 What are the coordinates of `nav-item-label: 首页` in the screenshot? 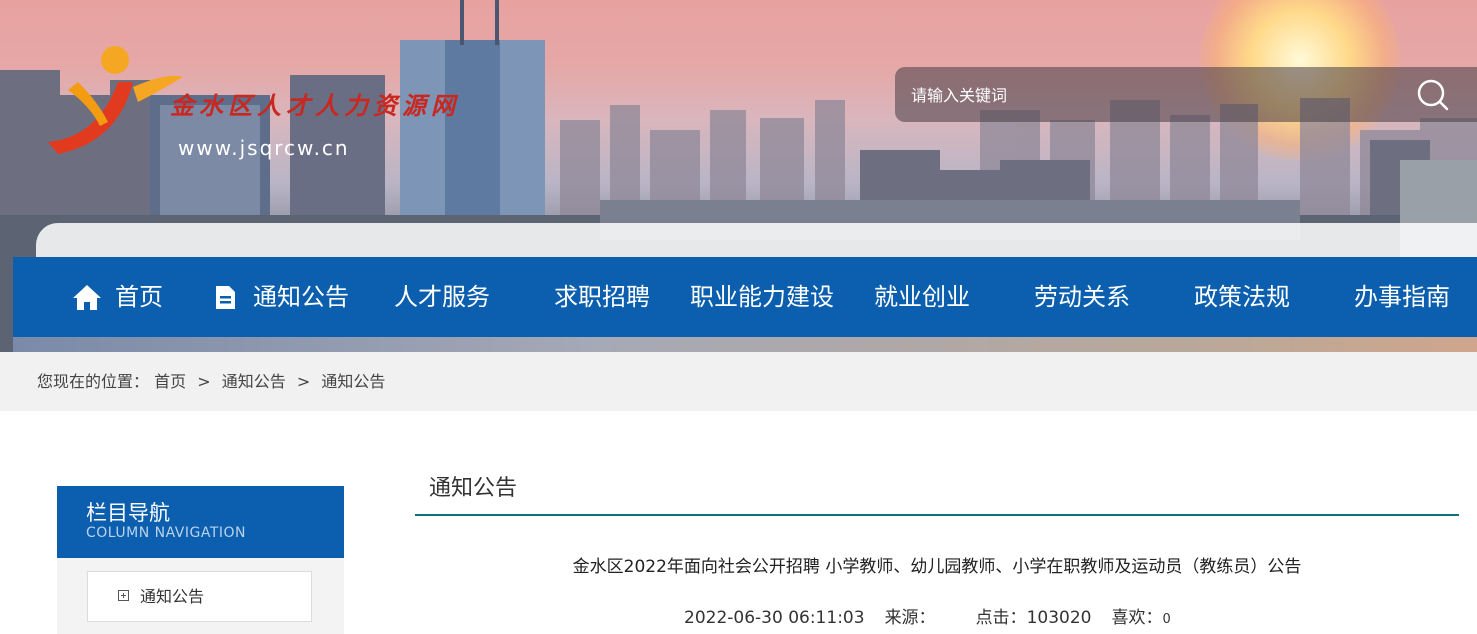 It's located at (139, 297).